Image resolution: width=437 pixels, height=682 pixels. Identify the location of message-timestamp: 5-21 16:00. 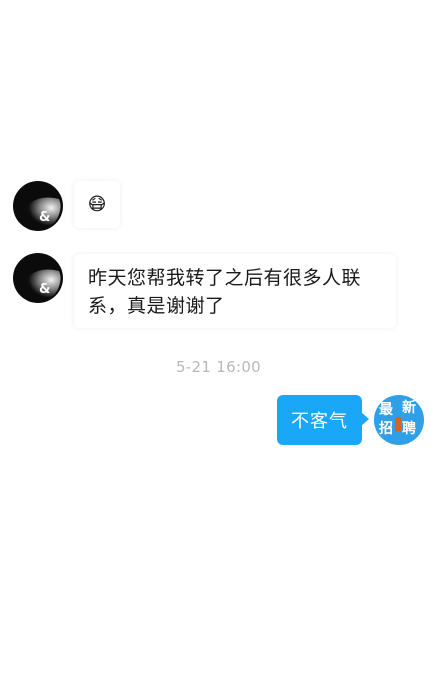
(218, 367).